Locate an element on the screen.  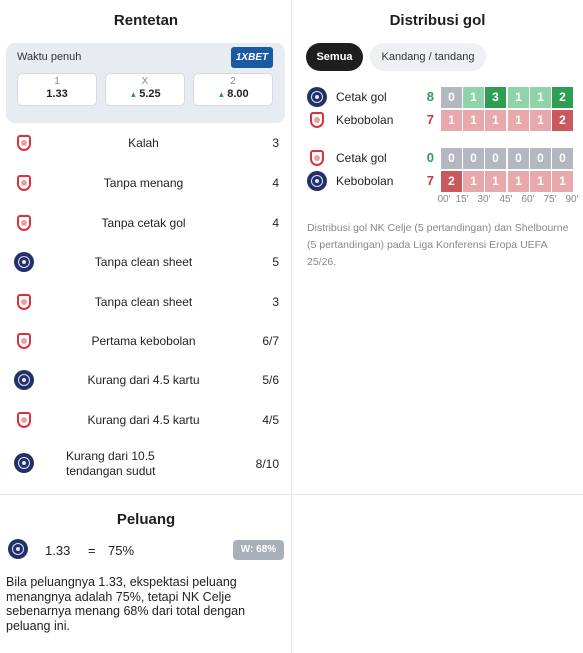
streaks-title: Rentetan is located at coordinates (146, 20).